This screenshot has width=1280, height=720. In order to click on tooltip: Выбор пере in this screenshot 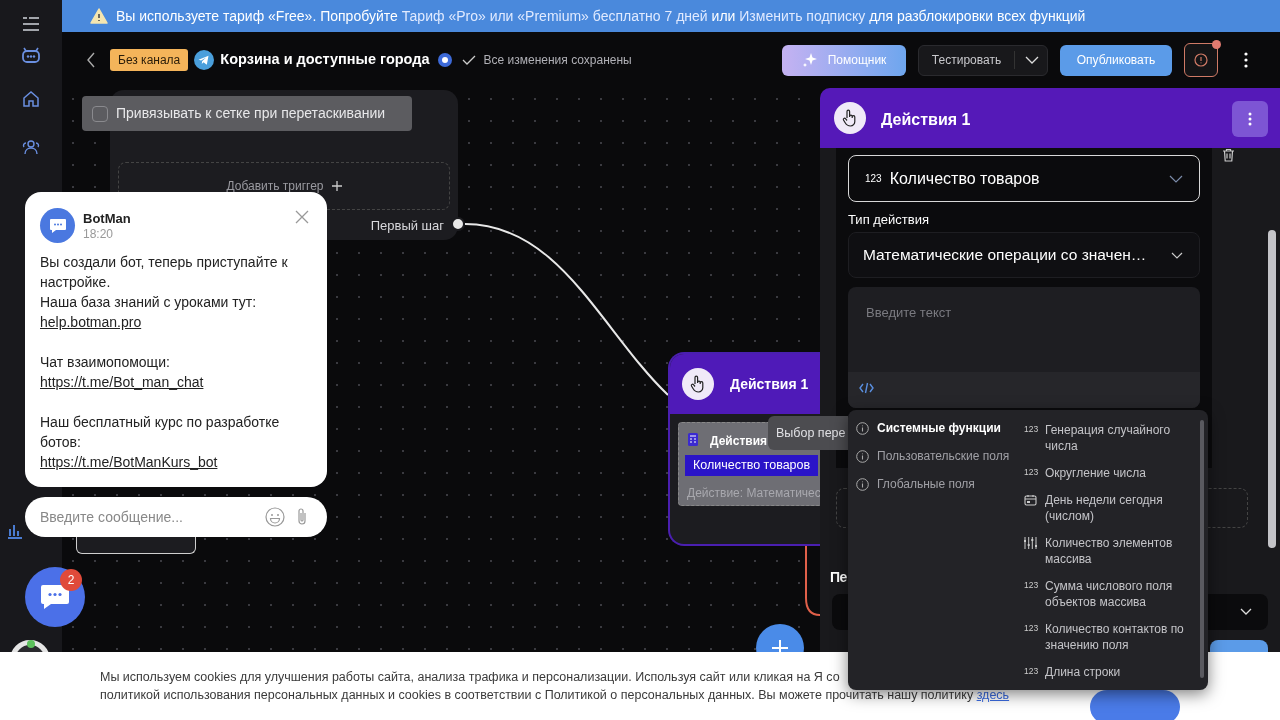, I will do `click(808, 433)`.